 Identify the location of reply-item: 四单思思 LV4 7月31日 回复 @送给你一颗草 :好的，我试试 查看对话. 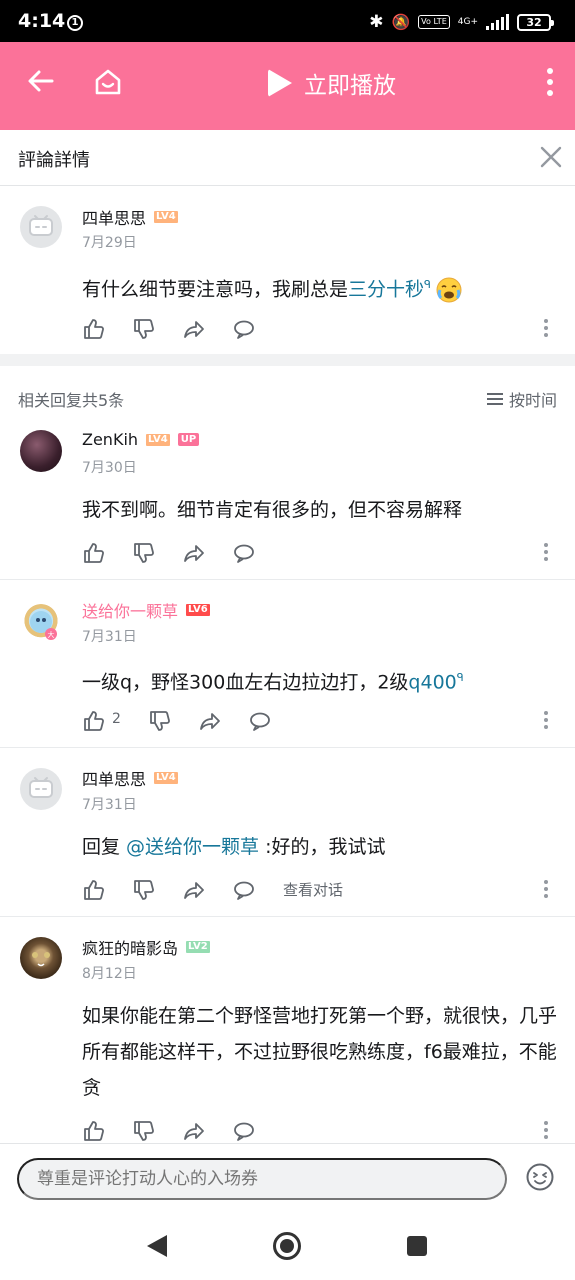
(287, 832).